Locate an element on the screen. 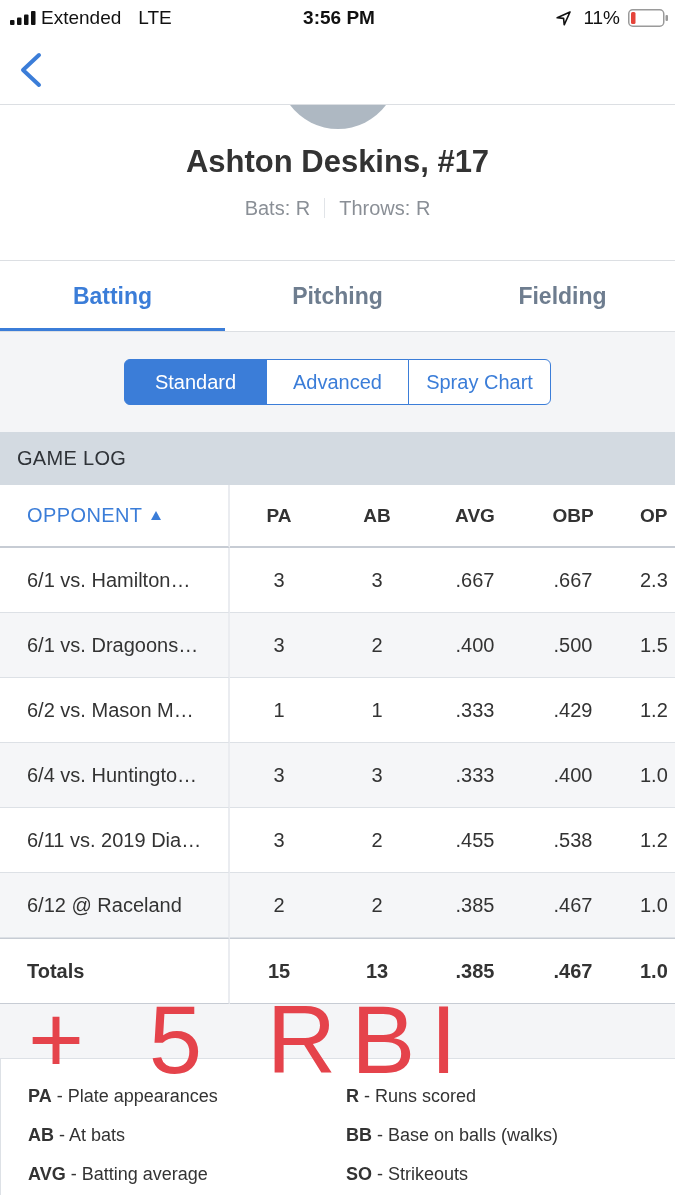 Image resolution: width=675 pixels, height=1200 pixels. battery-icon is located at coordinates (648, 18).